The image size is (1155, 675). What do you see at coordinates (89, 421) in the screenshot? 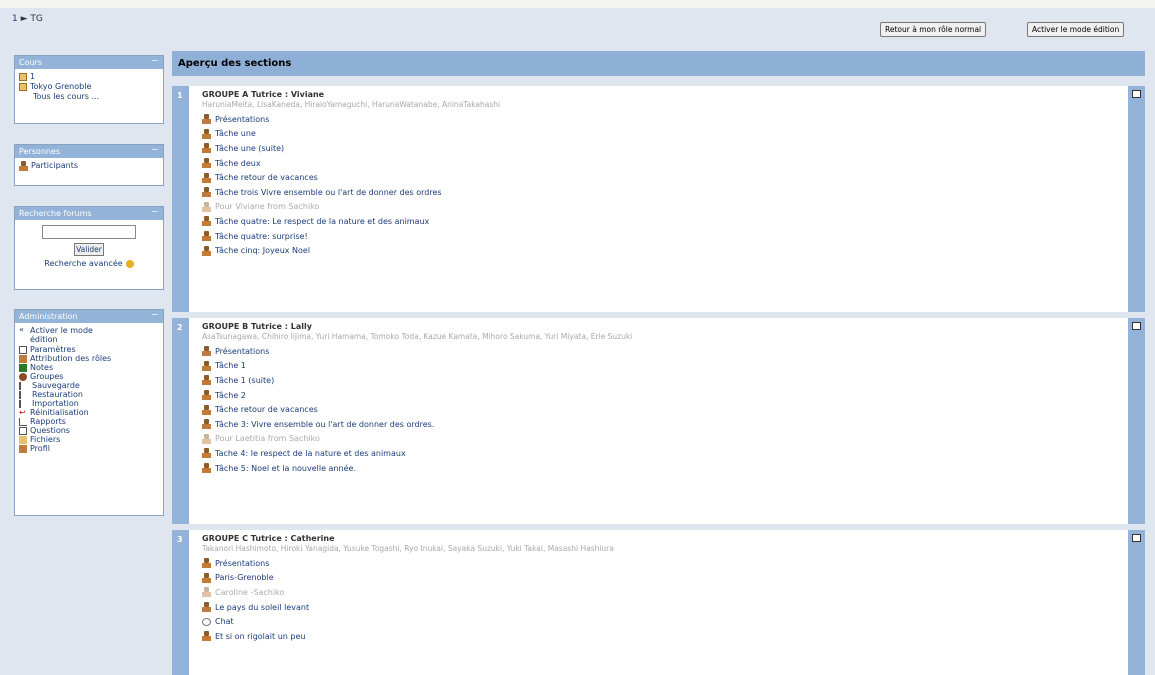
I see `admin-item-rapports: Rapports` at bounding box center [89, 421].